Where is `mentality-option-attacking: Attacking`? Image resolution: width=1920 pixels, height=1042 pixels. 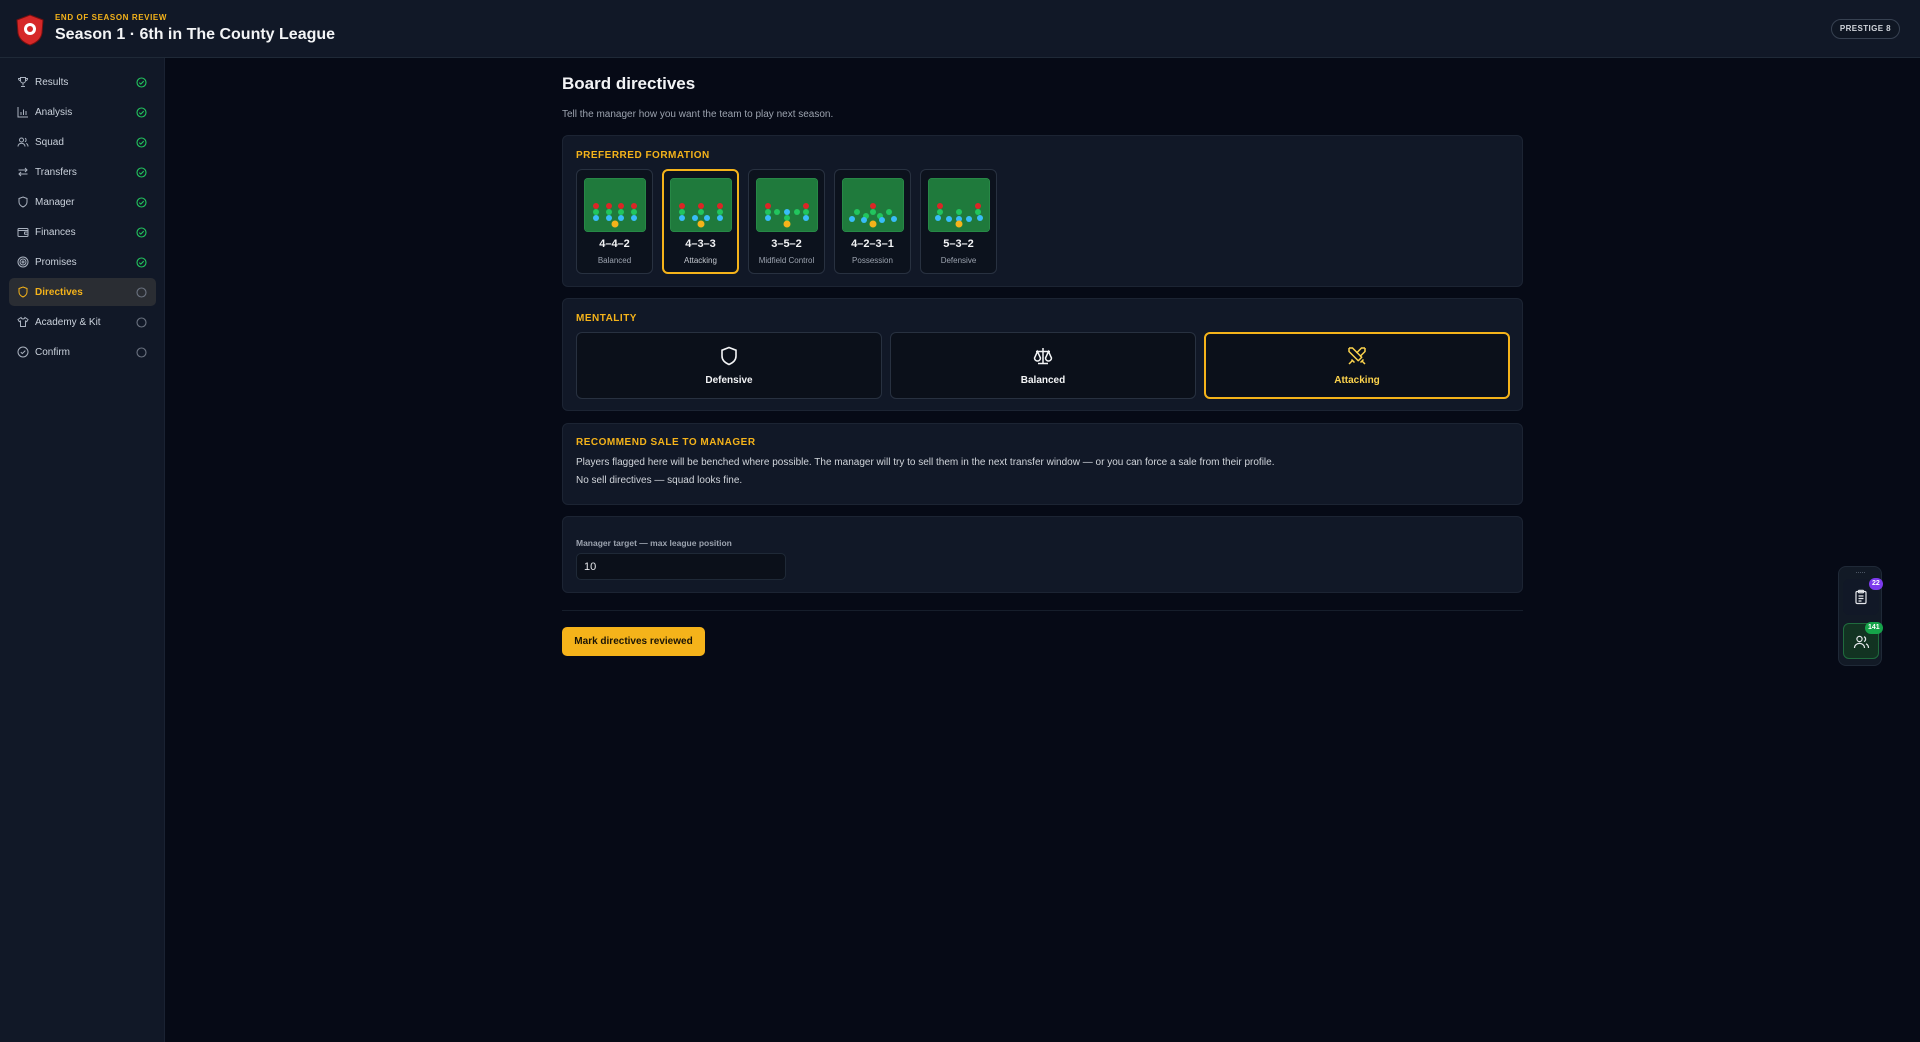 mentality-option-attacking: Attacking is located at coordinates (1357, 365).